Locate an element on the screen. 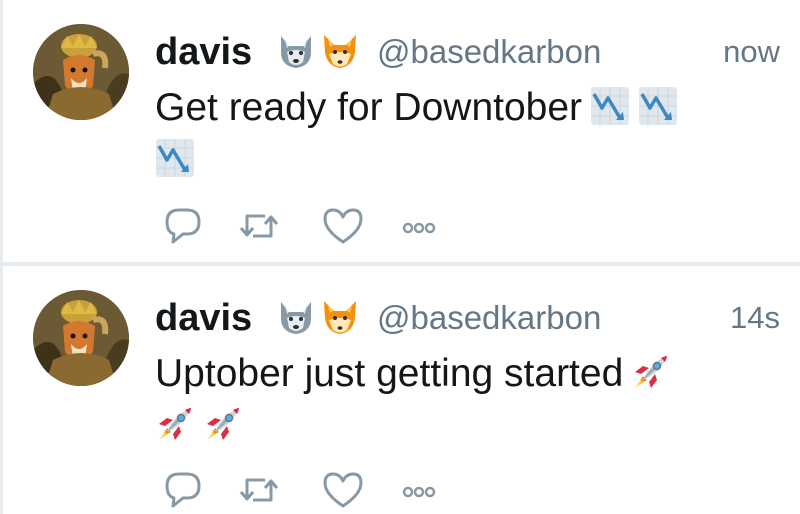  tweet-header: davis @basedkarbon 14s is located at coordinates (467, 318).